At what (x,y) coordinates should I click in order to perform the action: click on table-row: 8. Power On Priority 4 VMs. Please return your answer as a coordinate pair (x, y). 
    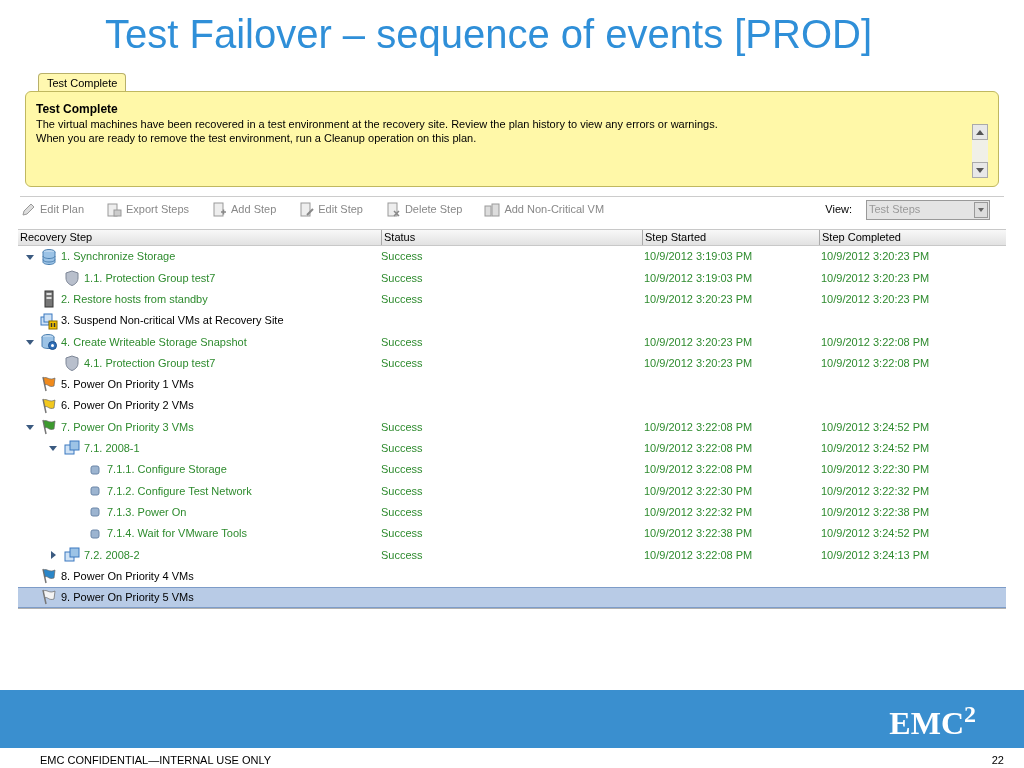
    Looking at the image, I should click on (512, 576).